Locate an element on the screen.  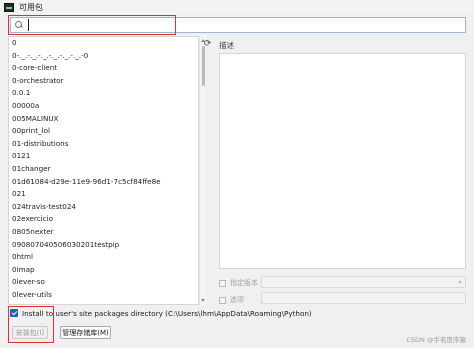
package-list-item: 0proto is located at coordinates (103, 302).